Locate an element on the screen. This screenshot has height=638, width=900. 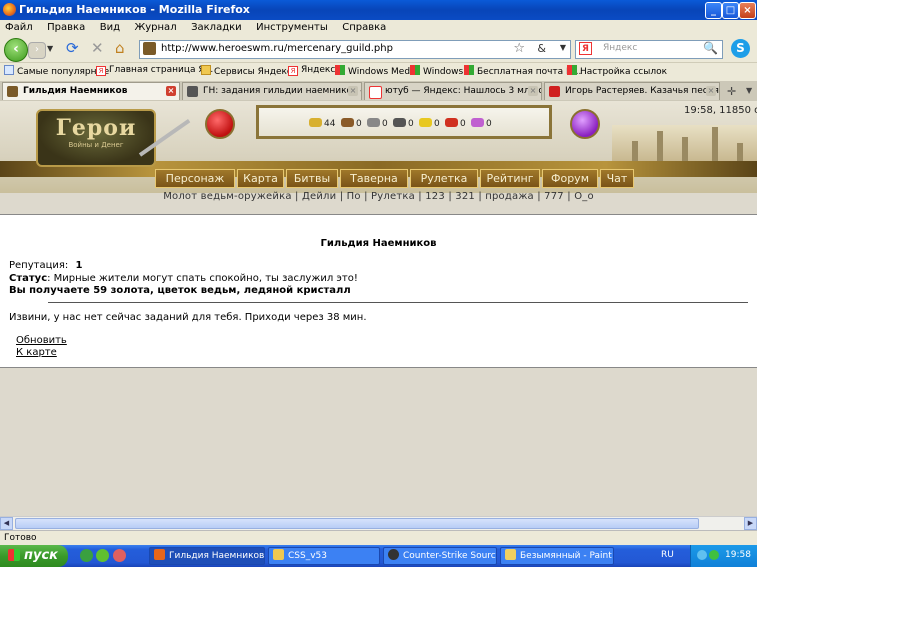
bookmark-windows: Windows is located at coordinates (436, 71).